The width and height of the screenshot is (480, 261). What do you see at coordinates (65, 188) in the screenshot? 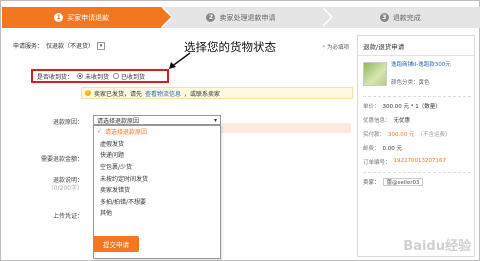
I see `explain-hint: （0/200字）` at bounding box center [65, 188].